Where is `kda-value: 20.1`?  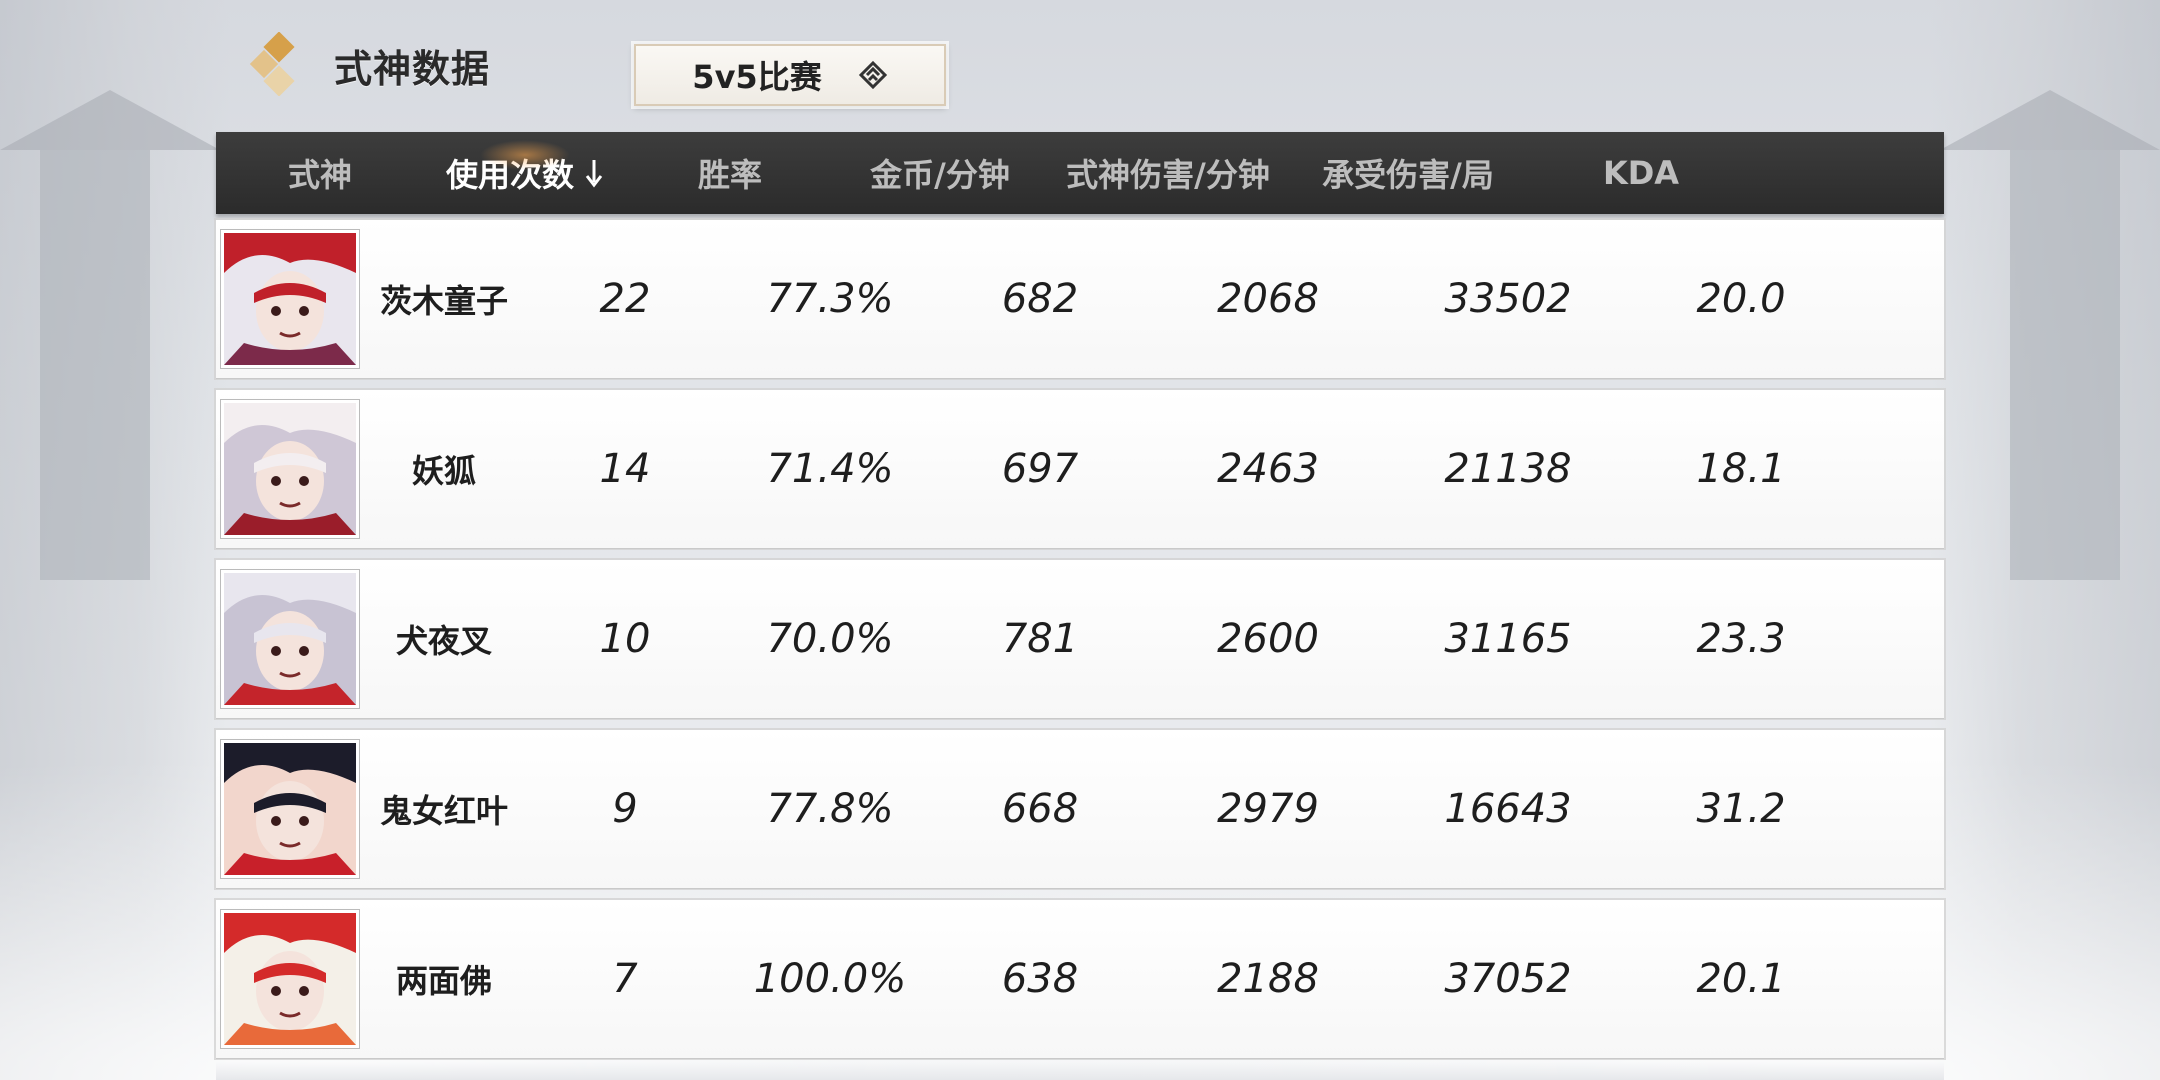
kda-value: 20.1 is located at coordinates (1741, 979).